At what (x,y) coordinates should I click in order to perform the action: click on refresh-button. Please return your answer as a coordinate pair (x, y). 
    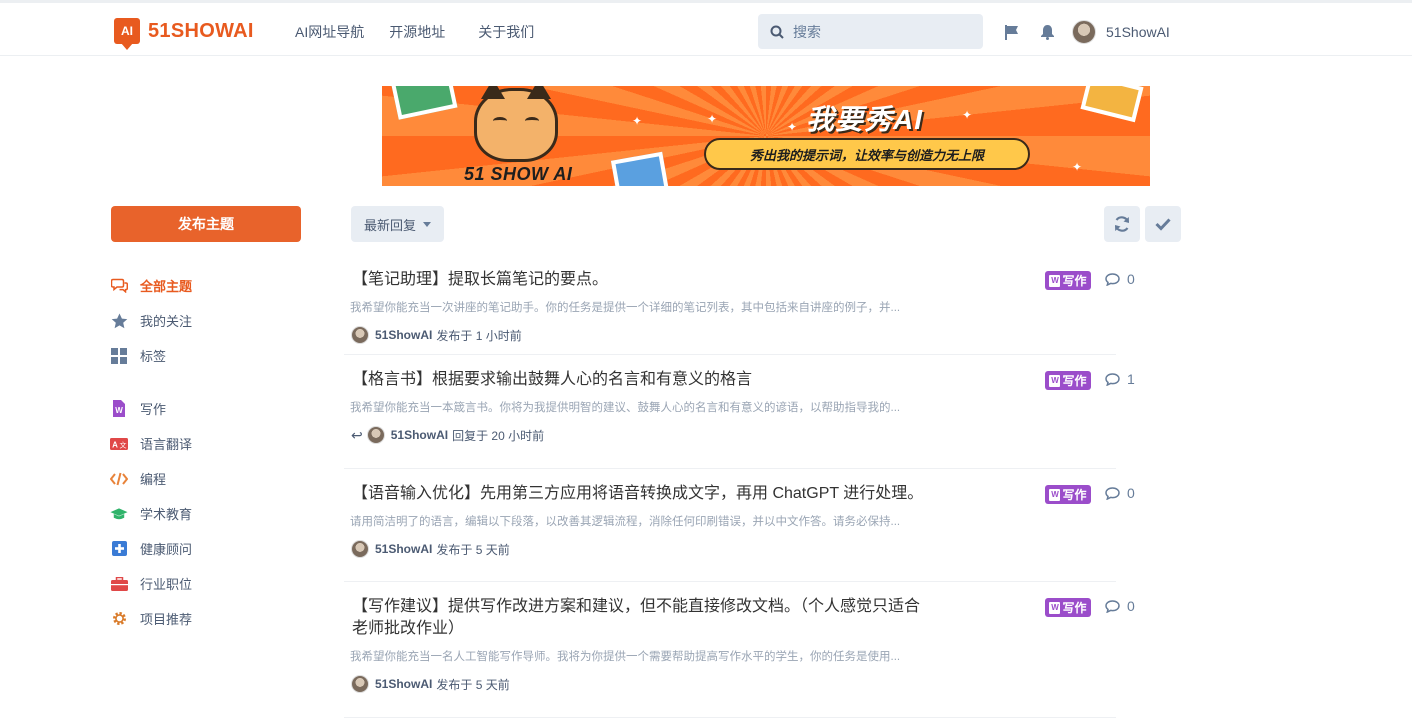
    Looking at the image, I should click on (1122, 224).